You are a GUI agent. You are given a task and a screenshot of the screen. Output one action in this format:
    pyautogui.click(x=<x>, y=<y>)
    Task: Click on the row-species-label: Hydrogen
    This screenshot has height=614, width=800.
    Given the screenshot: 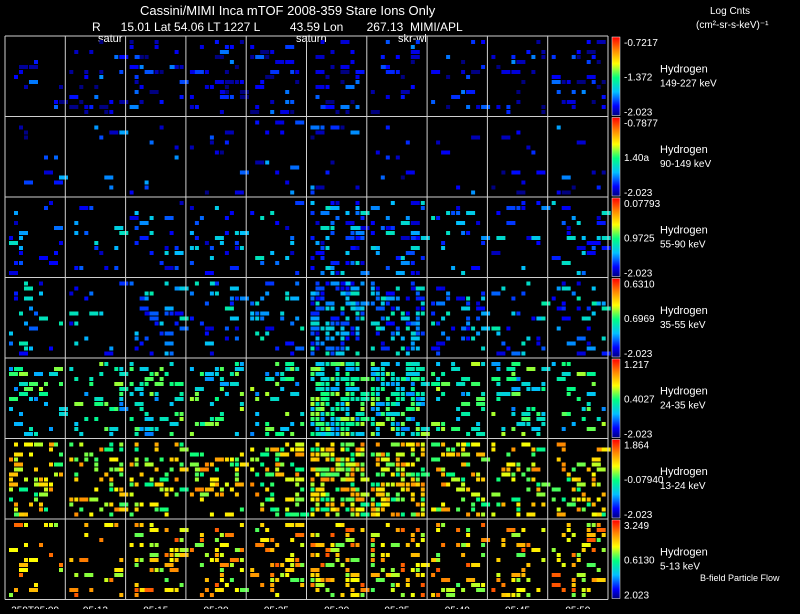 What is the action you would take?
    pyautogui.click(x=684, y=391)
    